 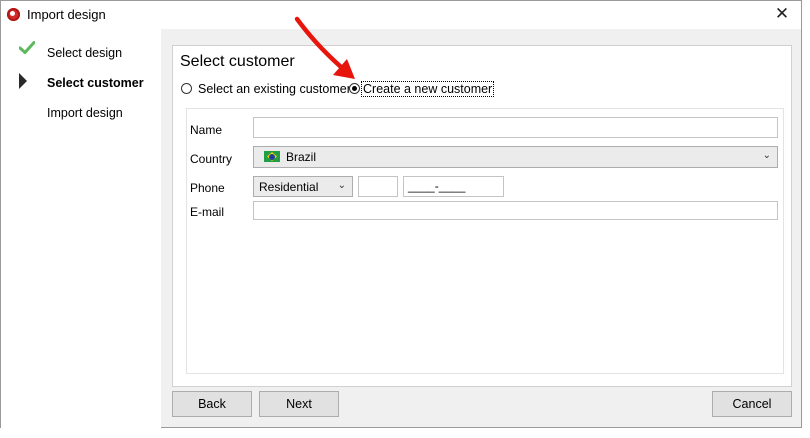 I want to click on step-select-design: Select design, so click(x=85, y=53).